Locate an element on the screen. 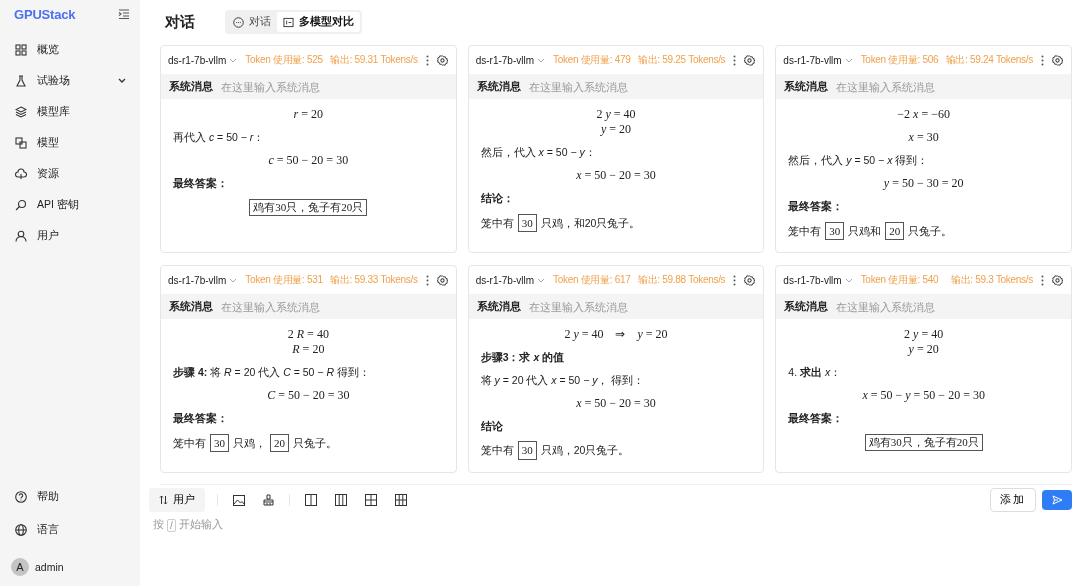 The height and width of the screenshot is (586, 1080). nav-item: 用户 is located at coordinates (70, 235).